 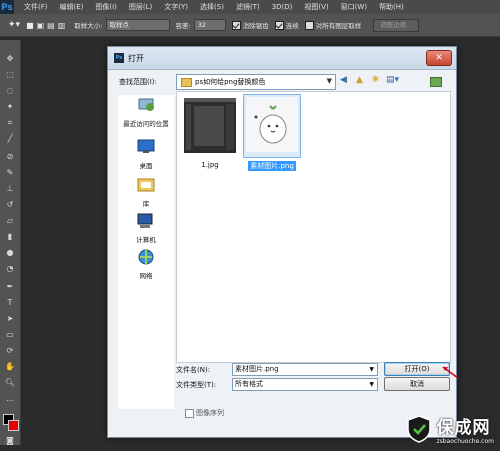 What do you see at coordinates (146, 185) in the screenshot?
I see `library-icon` at bounding box center [146, 185].